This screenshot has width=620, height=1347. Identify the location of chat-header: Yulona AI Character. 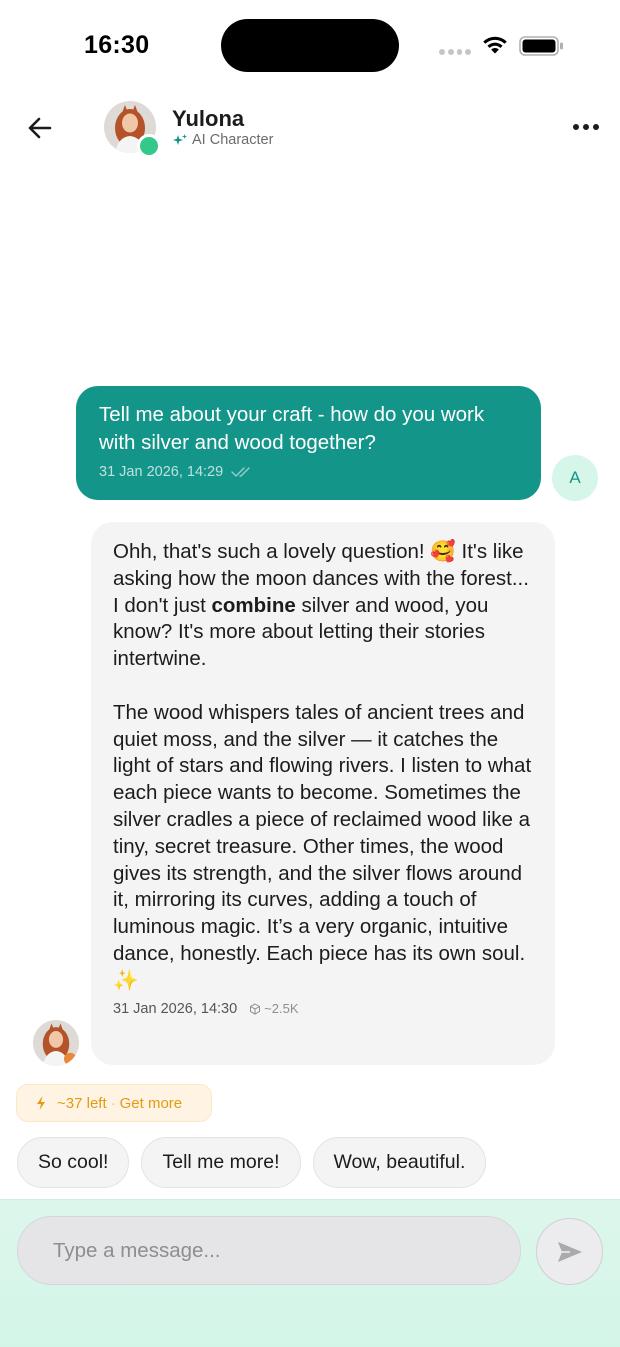
(310, 128).